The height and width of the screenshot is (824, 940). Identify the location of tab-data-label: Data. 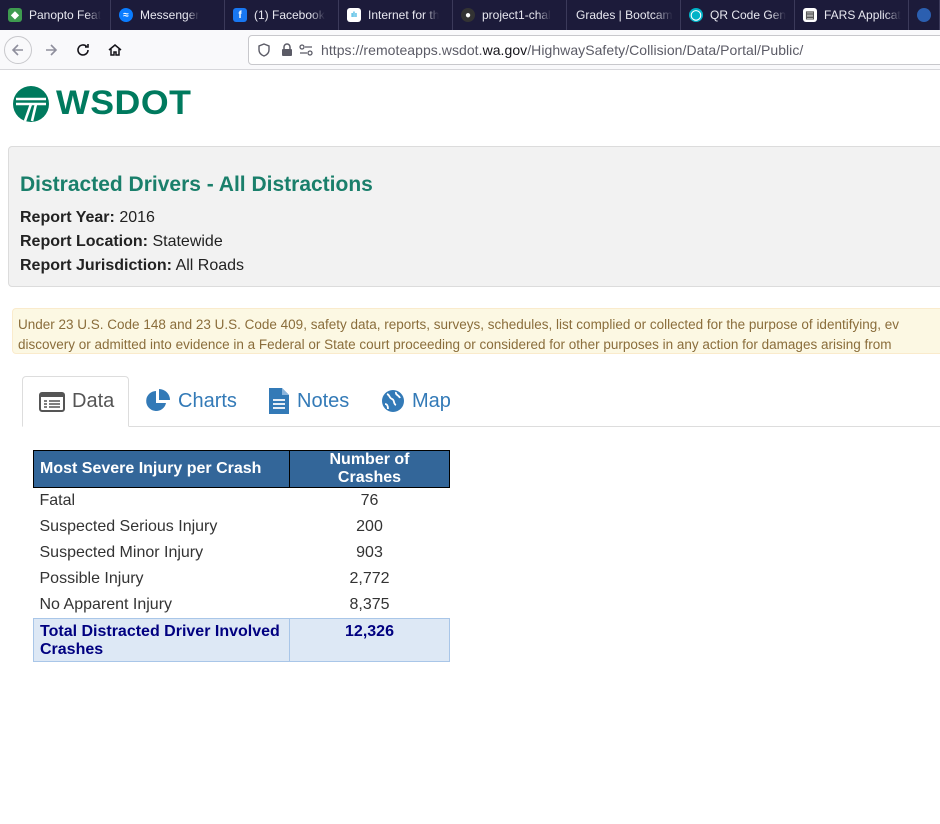
(93, 401).